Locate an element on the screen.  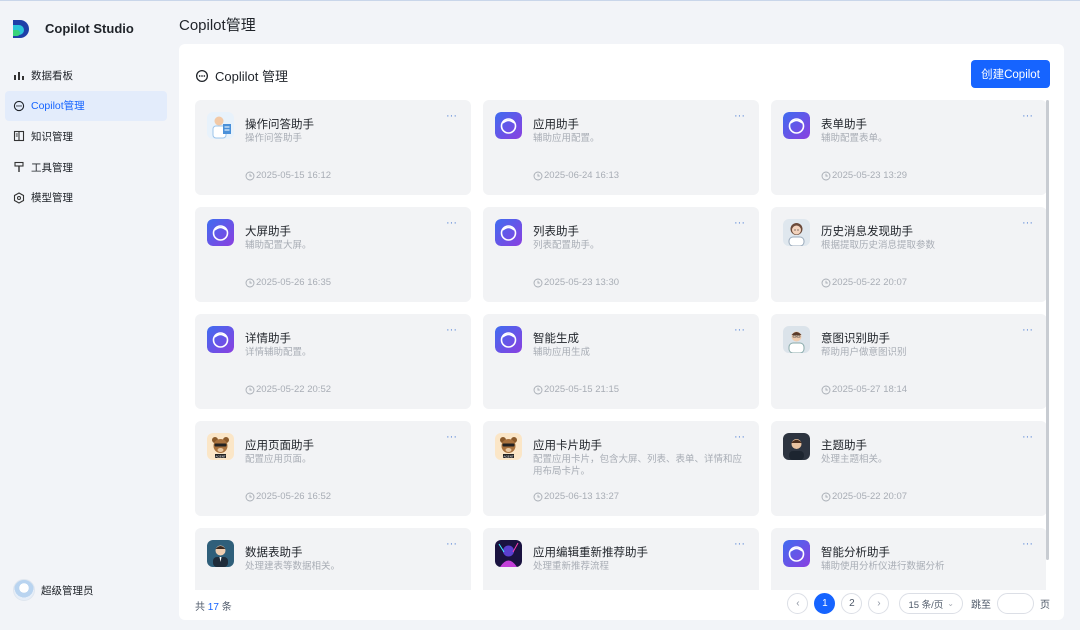
copilot-card: 表单助手 辅助配置表单。 ··· 2025-05-23 13:29 is located at coordinates (908, 147).